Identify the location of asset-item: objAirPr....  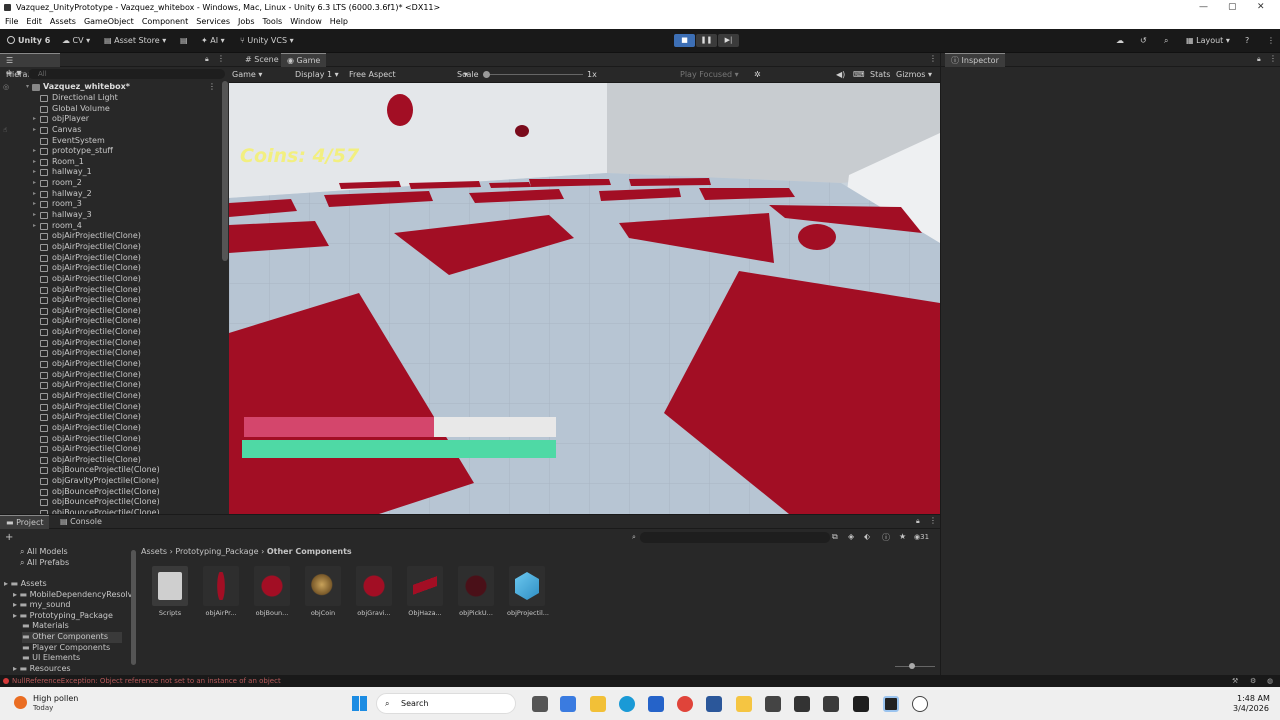
(221, 591).